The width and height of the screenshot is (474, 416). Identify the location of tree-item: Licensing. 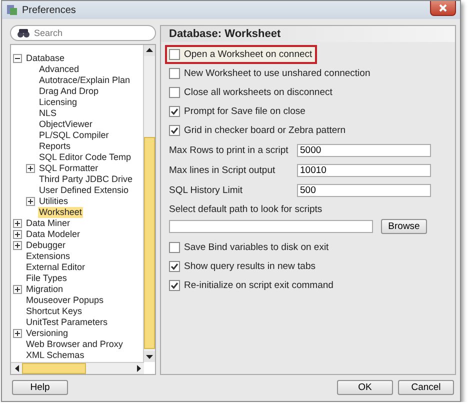
(58, 102).